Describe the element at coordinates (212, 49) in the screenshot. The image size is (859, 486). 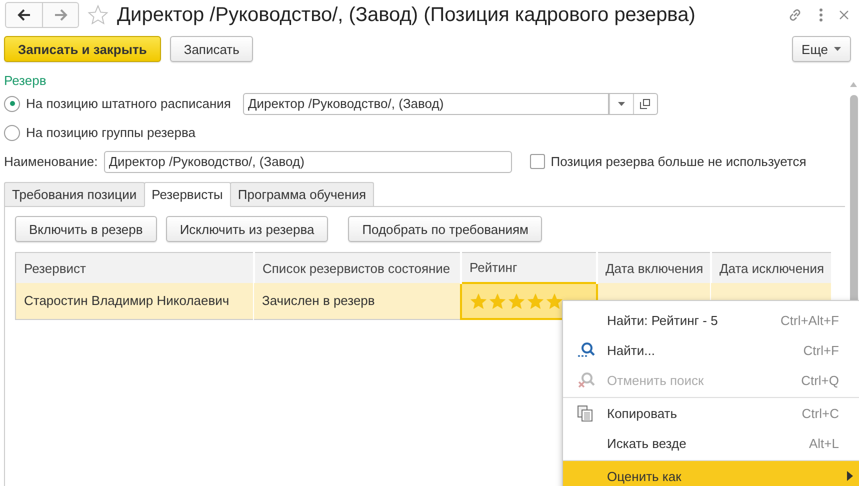
I see `save-button: Записать` at that location.